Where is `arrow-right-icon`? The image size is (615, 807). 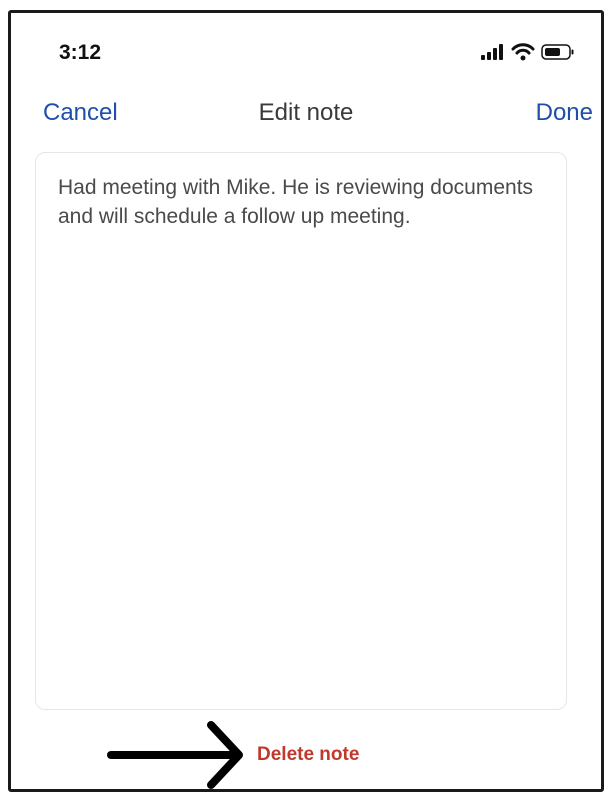 arrow-right-icon is located at coordinates (175, 755).